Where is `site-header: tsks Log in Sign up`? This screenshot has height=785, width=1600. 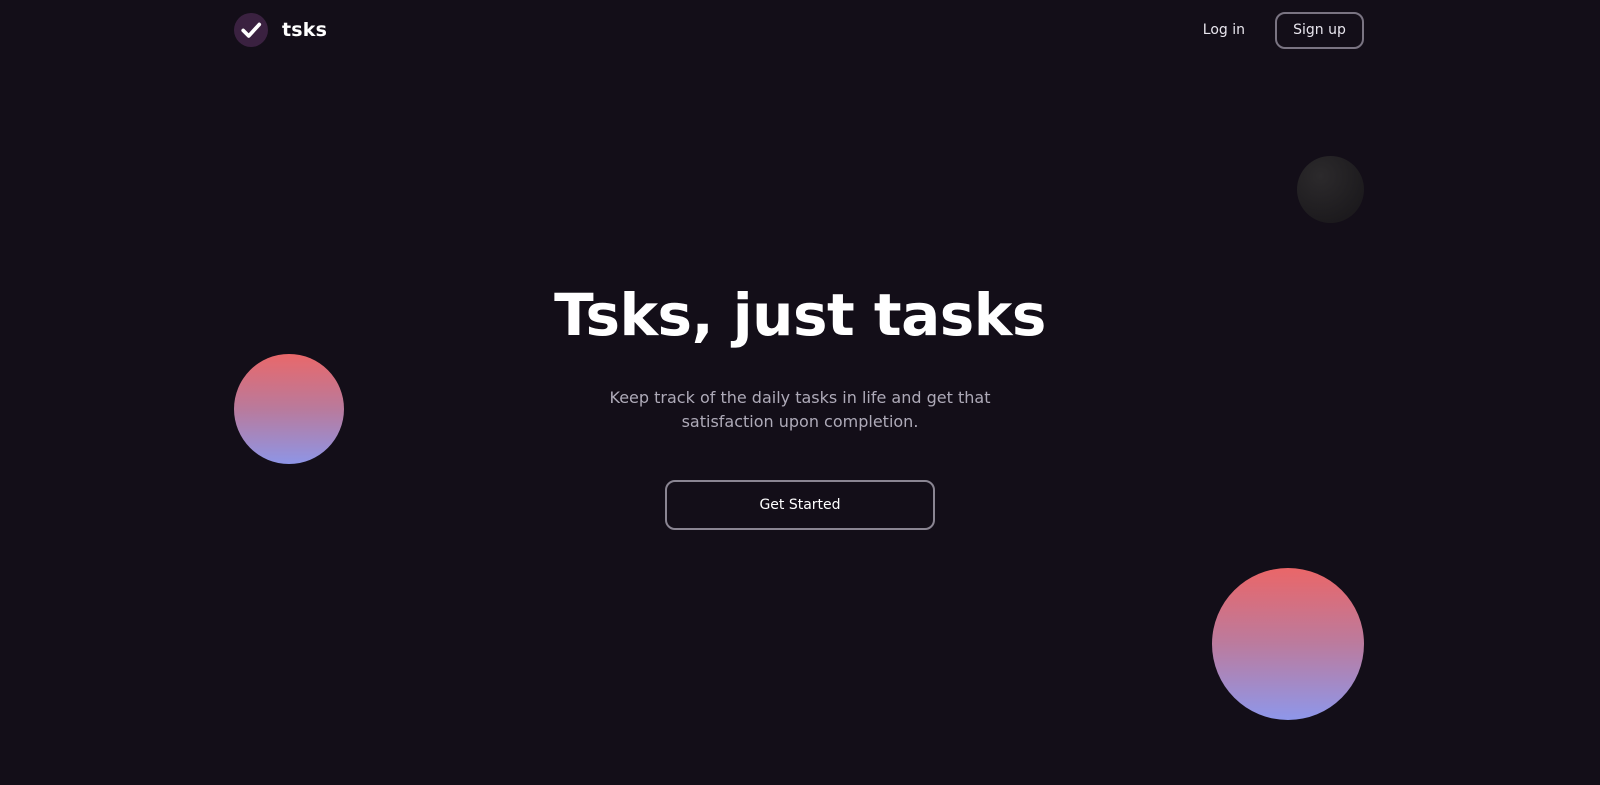
site-header: tsks Log in Sign up is located at coordinates (799, 30).